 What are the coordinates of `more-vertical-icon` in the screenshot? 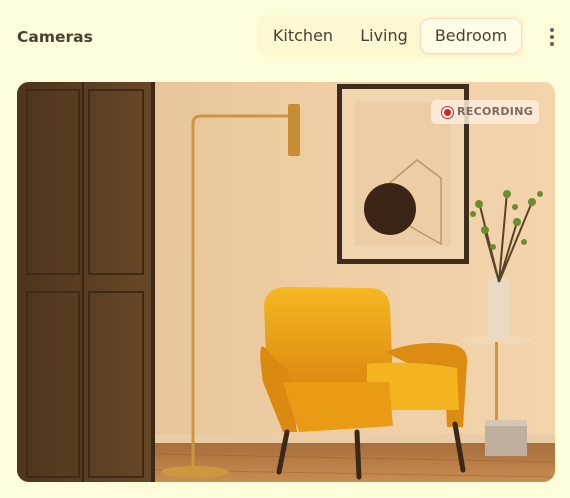 It's located at (552, 37).